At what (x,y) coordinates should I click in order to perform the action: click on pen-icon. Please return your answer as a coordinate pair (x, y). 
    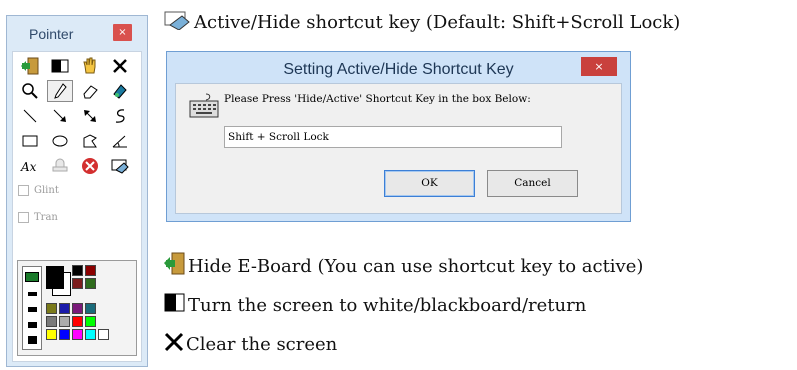
    Looking at the image, I should click on (60, 91).